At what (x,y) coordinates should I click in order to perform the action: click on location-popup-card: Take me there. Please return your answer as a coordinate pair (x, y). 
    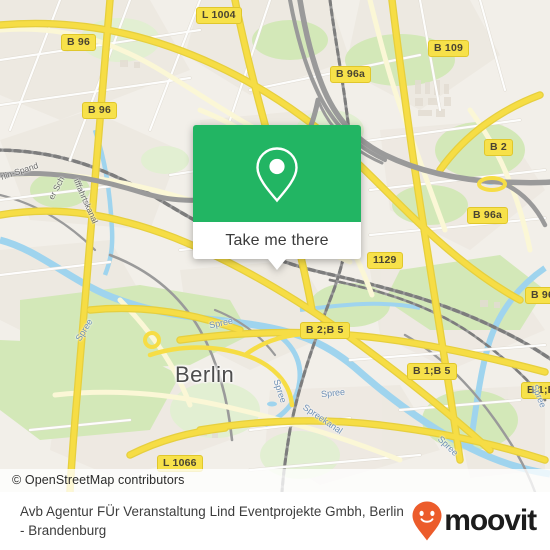
    Looking at the image, I should click on (277, 197).